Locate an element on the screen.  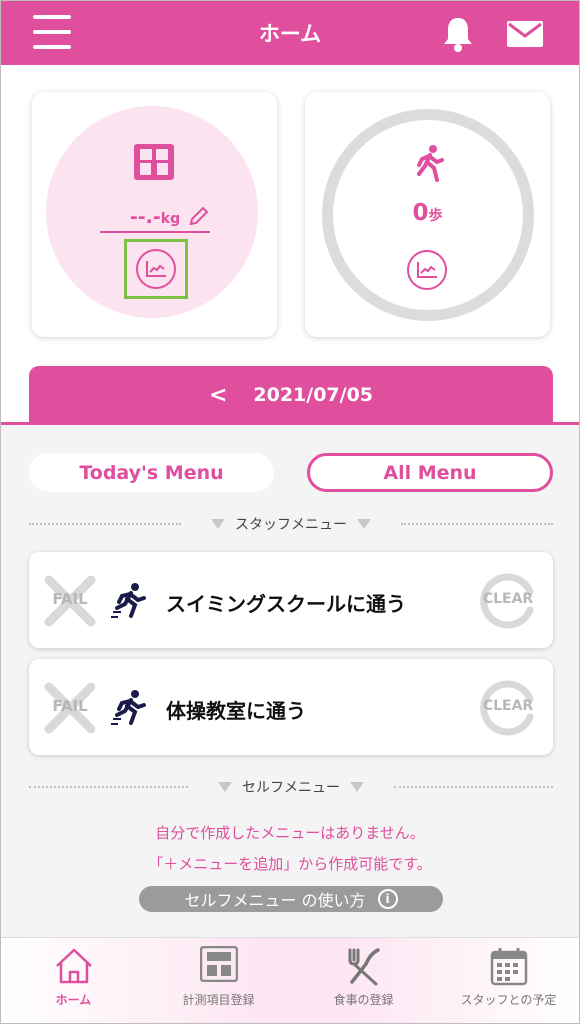
weight-card: --.-kg is located at coordinates (154, 214).